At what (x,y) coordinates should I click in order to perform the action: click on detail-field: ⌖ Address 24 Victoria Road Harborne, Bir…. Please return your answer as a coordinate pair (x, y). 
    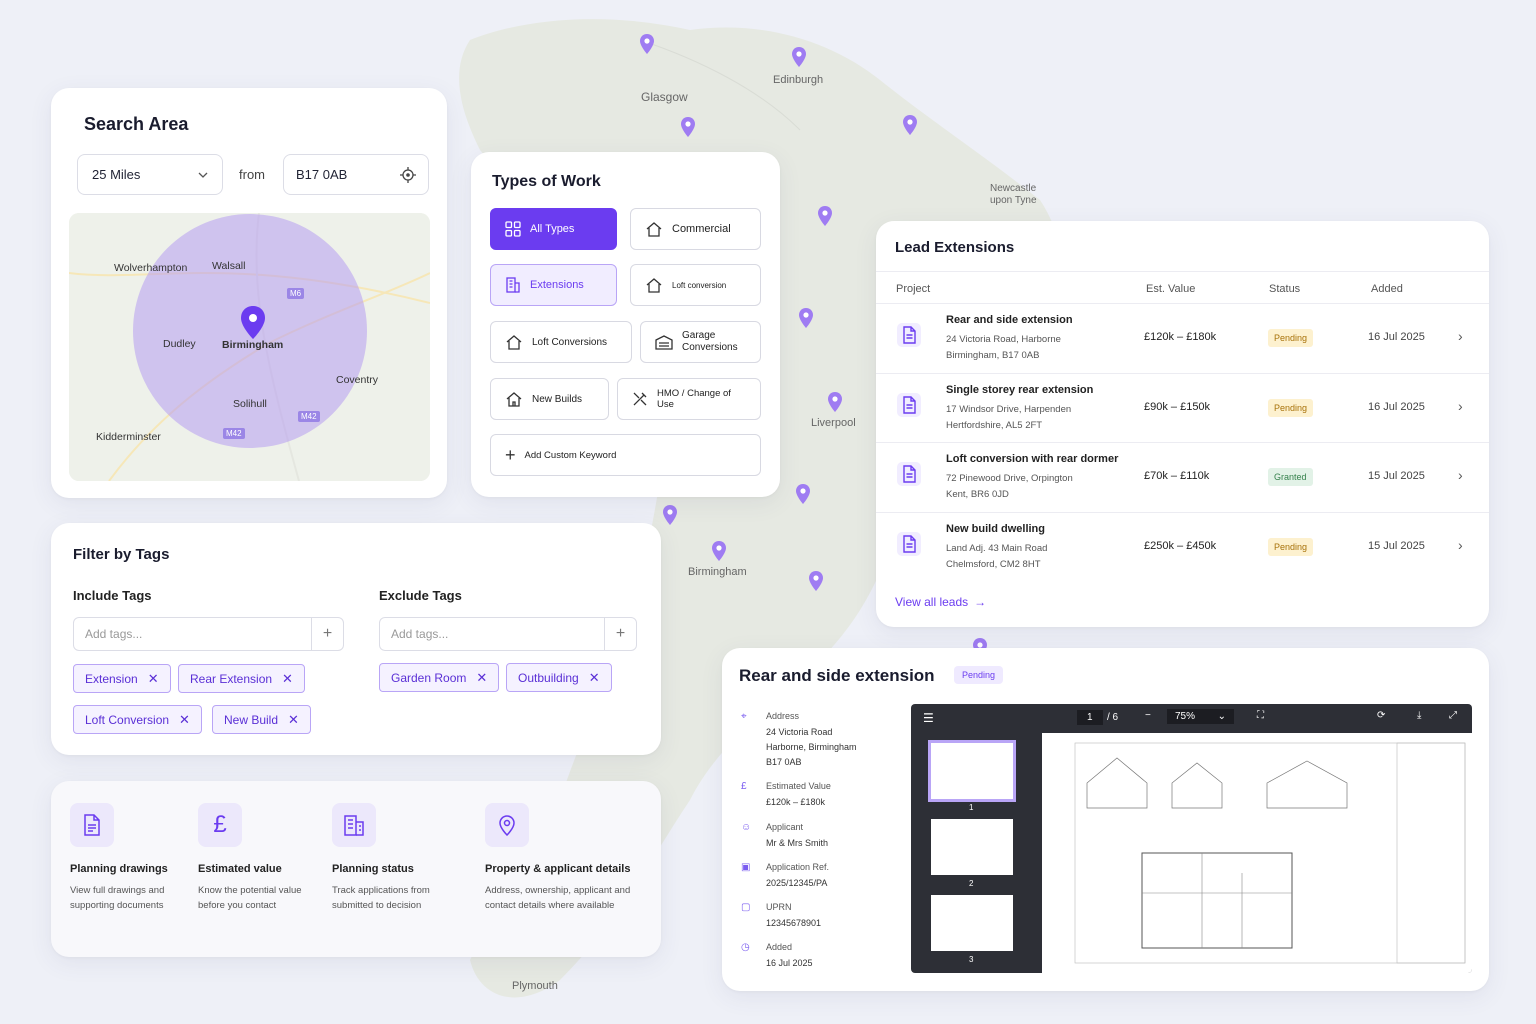
    Looking at the image, I should click on (799, 740).